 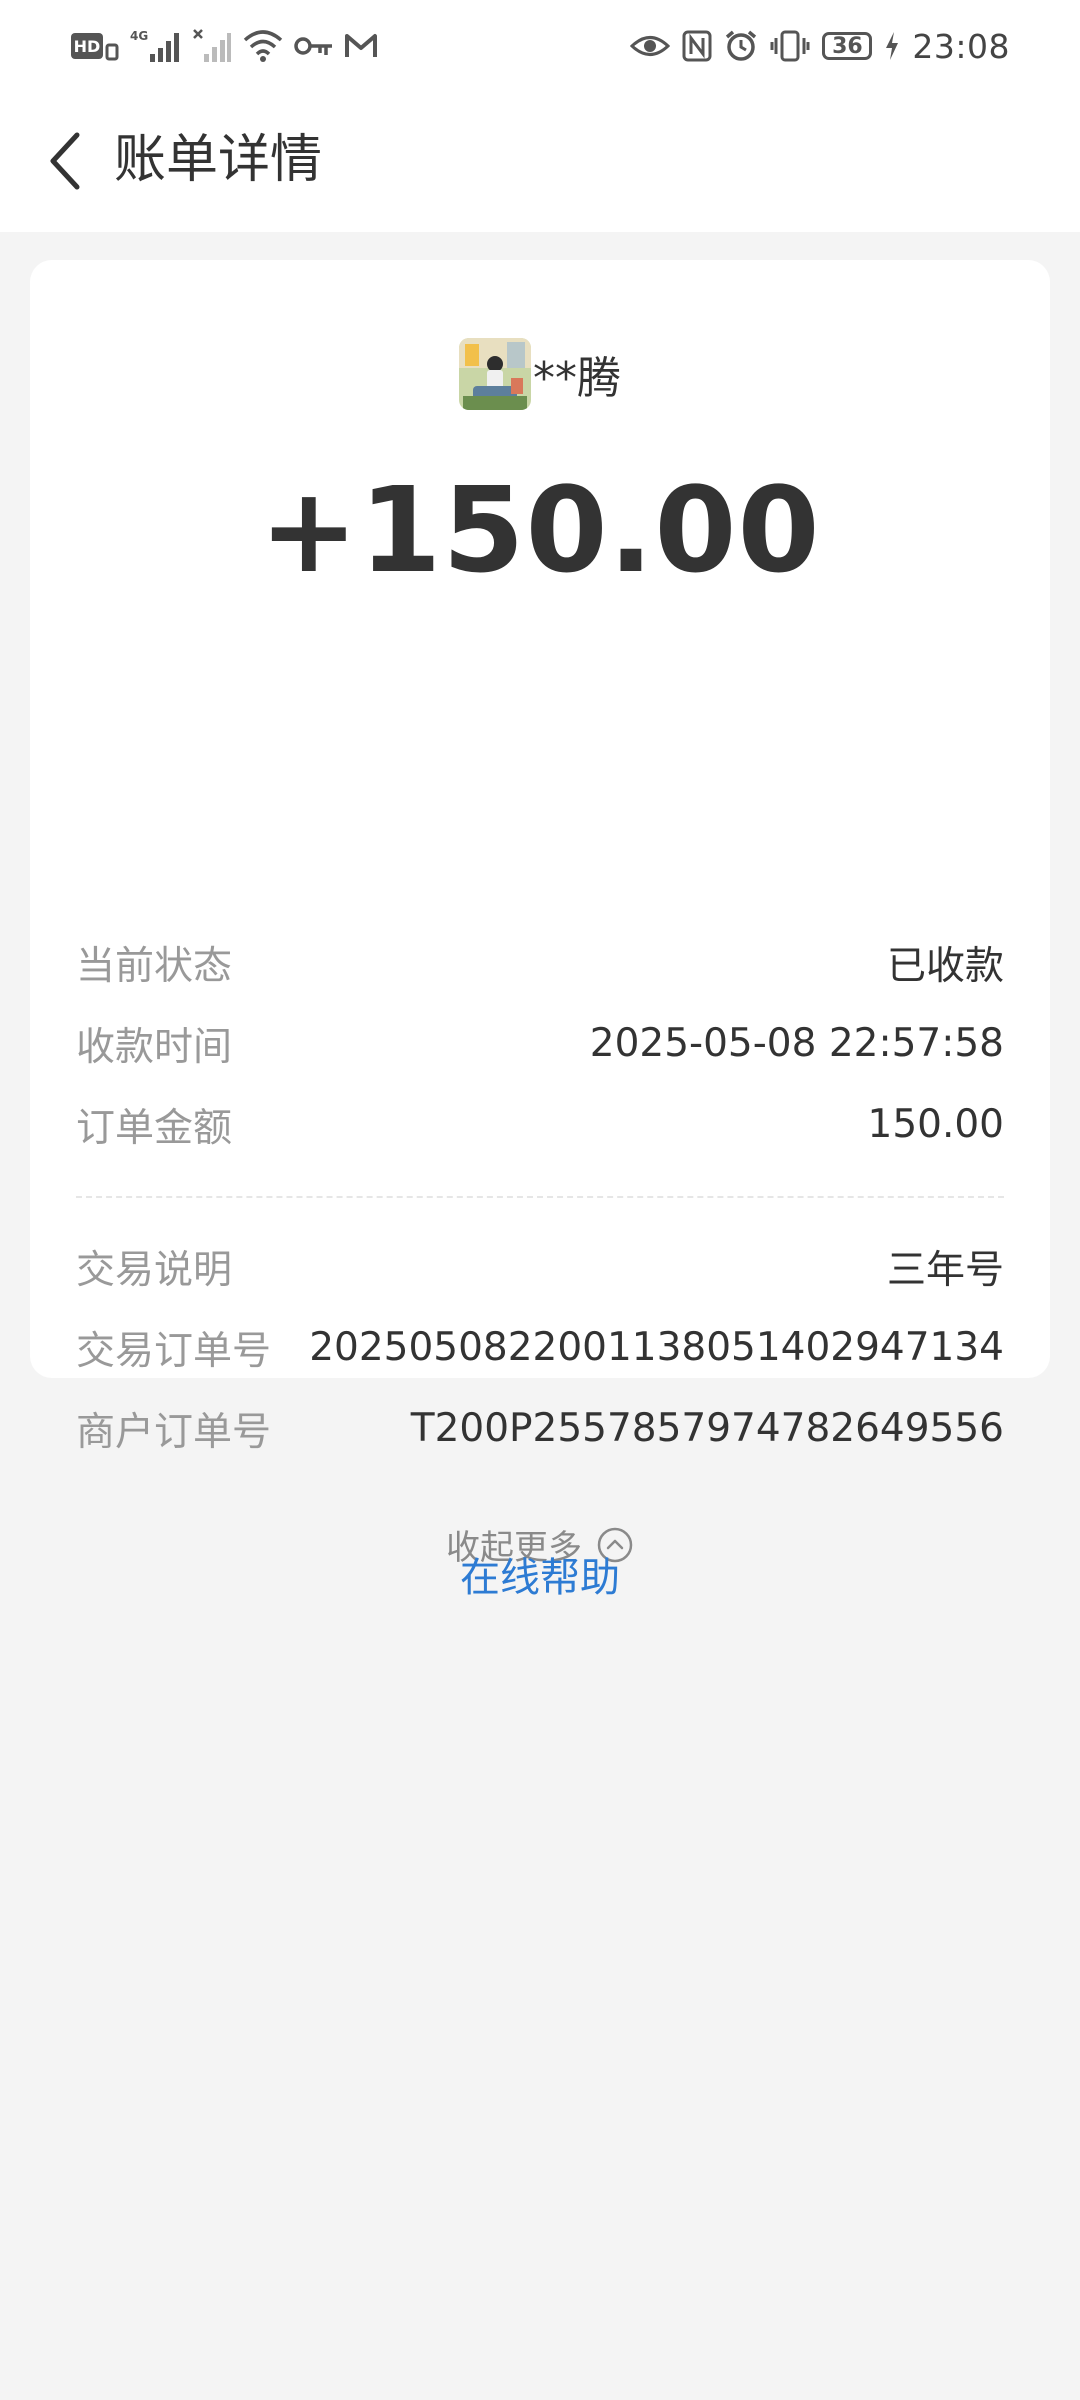 What do you see at coordinates (156, 46) in the screenshot?
I see `4g-signal-icon: 4G` at bounding box center [156, 46].